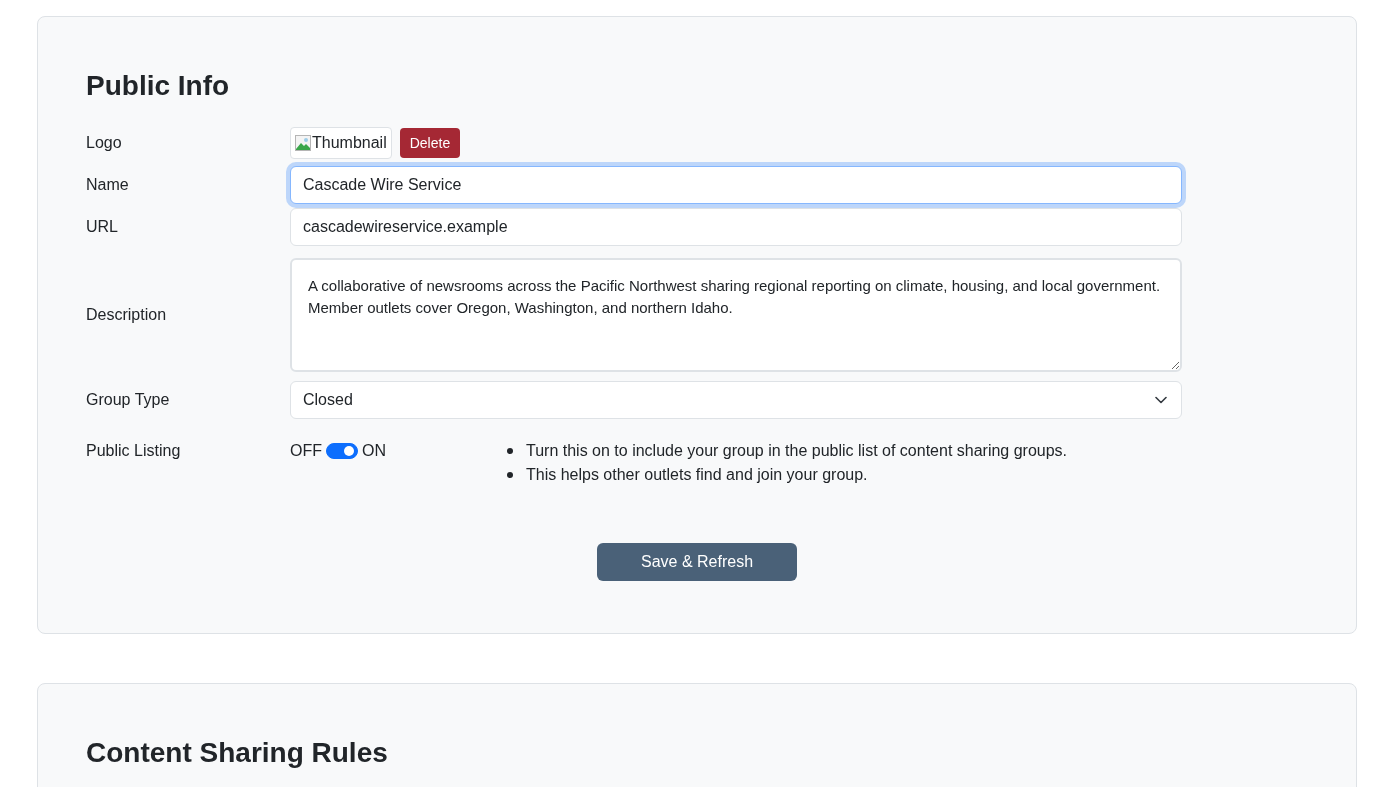 The width and height of the screenshot is (1394, 787). Describe the element at coordinates (374, 451) in the screenshot. I see `toggle-on-label: ON` at that location.